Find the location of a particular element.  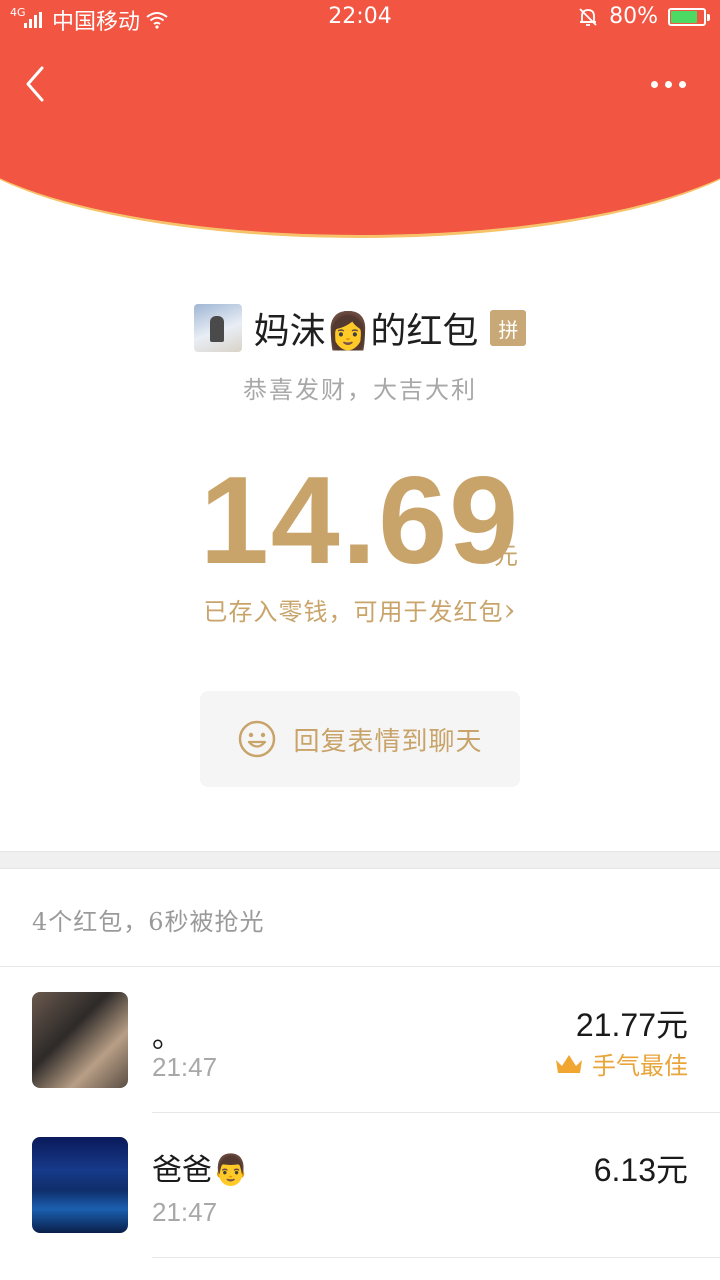

status-bar: 4G 中国移动 22:04 80% is located at coordinates (360, 18).